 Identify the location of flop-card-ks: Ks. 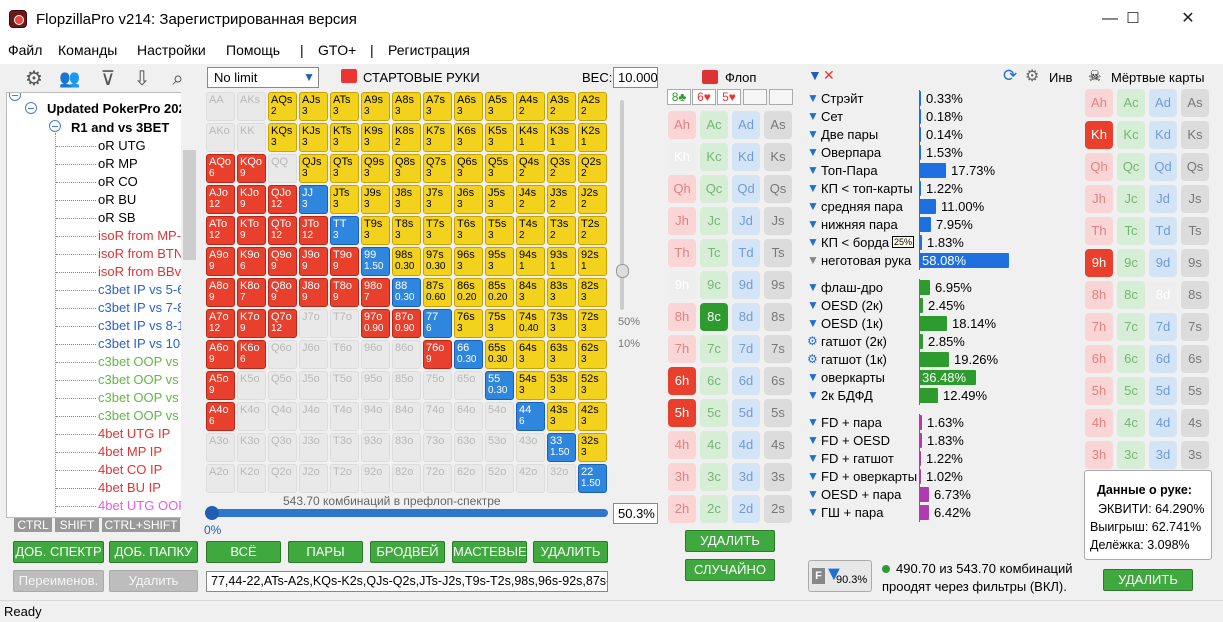
(778, 157).